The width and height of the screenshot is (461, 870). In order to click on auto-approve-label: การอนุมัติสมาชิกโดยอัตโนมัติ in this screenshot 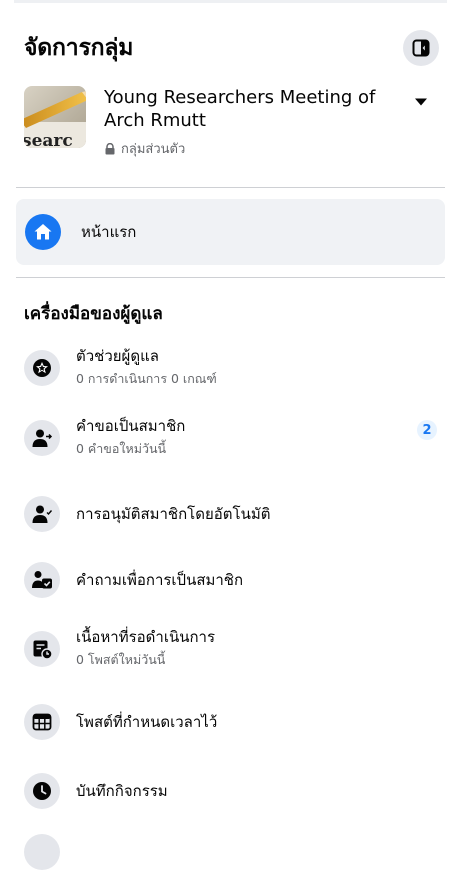, I will do `click(173, 514)`.